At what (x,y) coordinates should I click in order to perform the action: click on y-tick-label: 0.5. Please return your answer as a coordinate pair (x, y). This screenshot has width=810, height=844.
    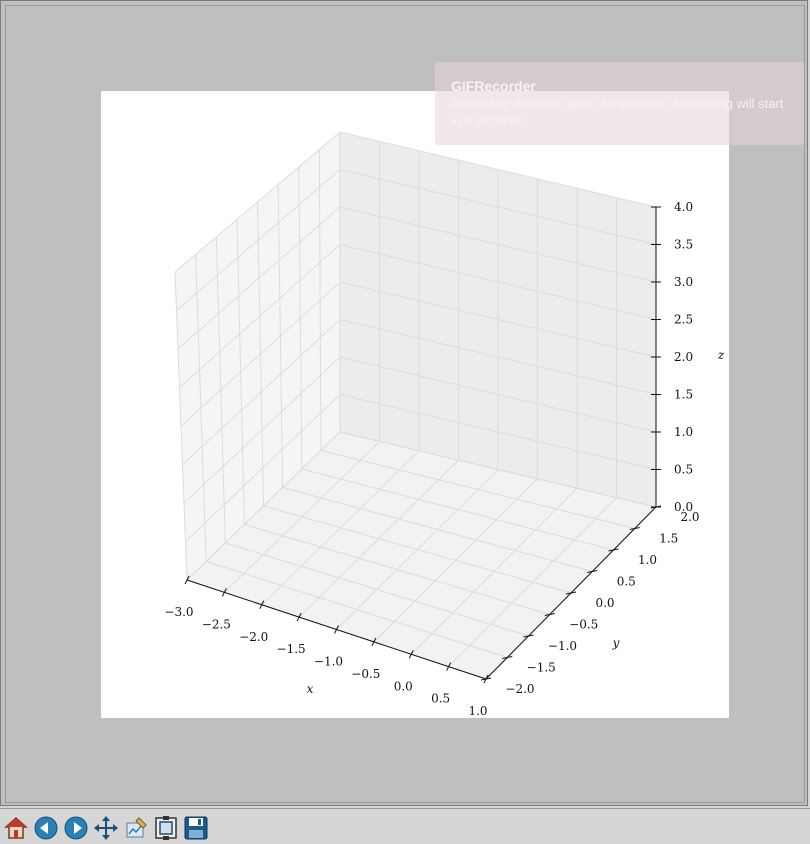
    Looking at the image, I should click on (626, 582).